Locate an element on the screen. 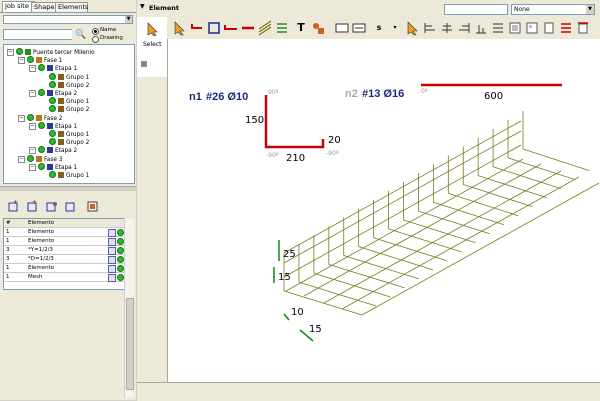  delete-tool is located at coordinates (583, 28).